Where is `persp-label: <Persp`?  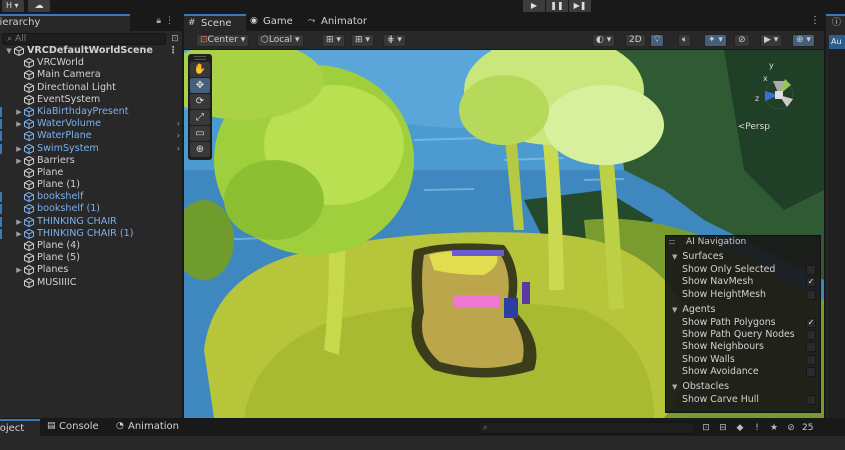 persp-label: <Persp is located at coordinates (754, 127).